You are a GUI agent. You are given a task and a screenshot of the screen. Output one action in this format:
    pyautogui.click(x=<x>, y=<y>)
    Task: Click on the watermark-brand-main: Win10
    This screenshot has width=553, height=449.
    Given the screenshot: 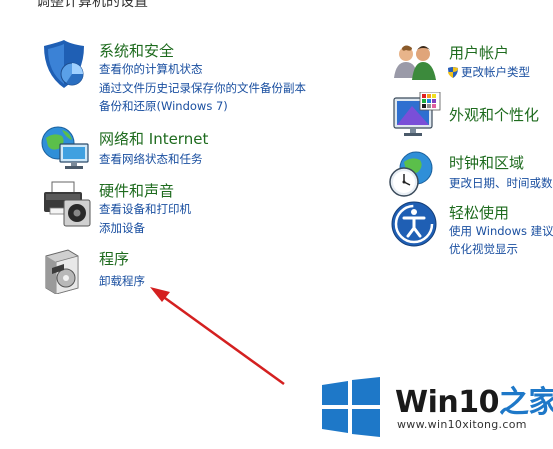 What is the action you would take?
    pyautogui.click(x=447, y=402)
    